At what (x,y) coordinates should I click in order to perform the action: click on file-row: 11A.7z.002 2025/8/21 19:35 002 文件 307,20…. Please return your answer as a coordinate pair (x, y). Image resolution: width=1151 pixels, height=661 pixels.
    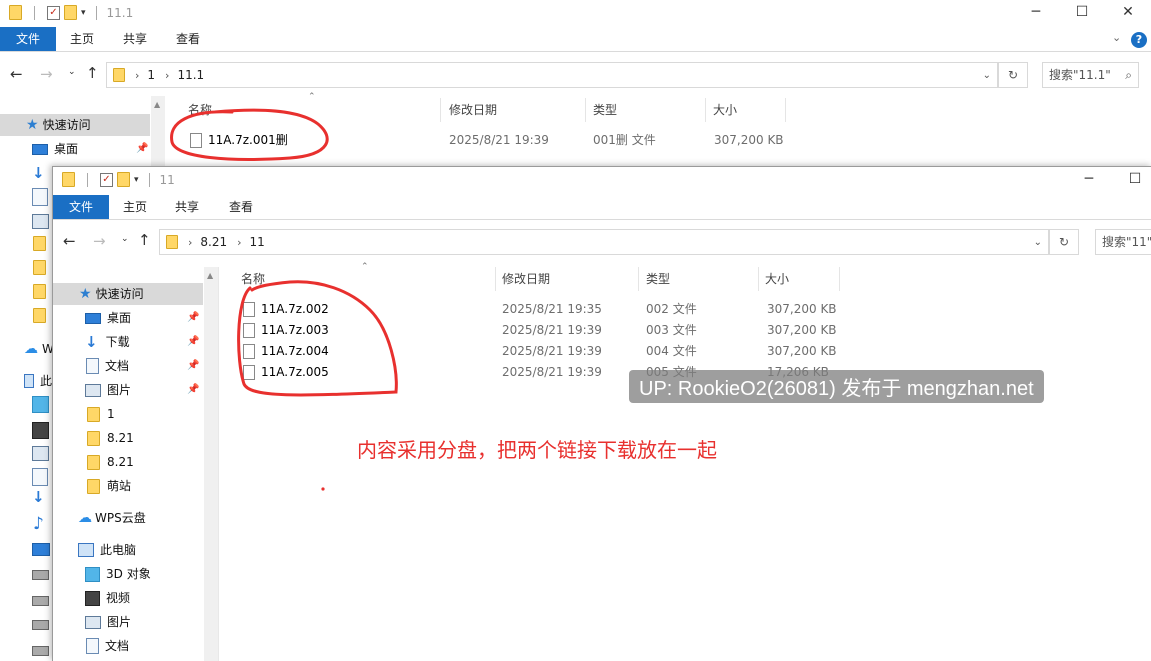
    Looking at the image, I should click on (593, 309).